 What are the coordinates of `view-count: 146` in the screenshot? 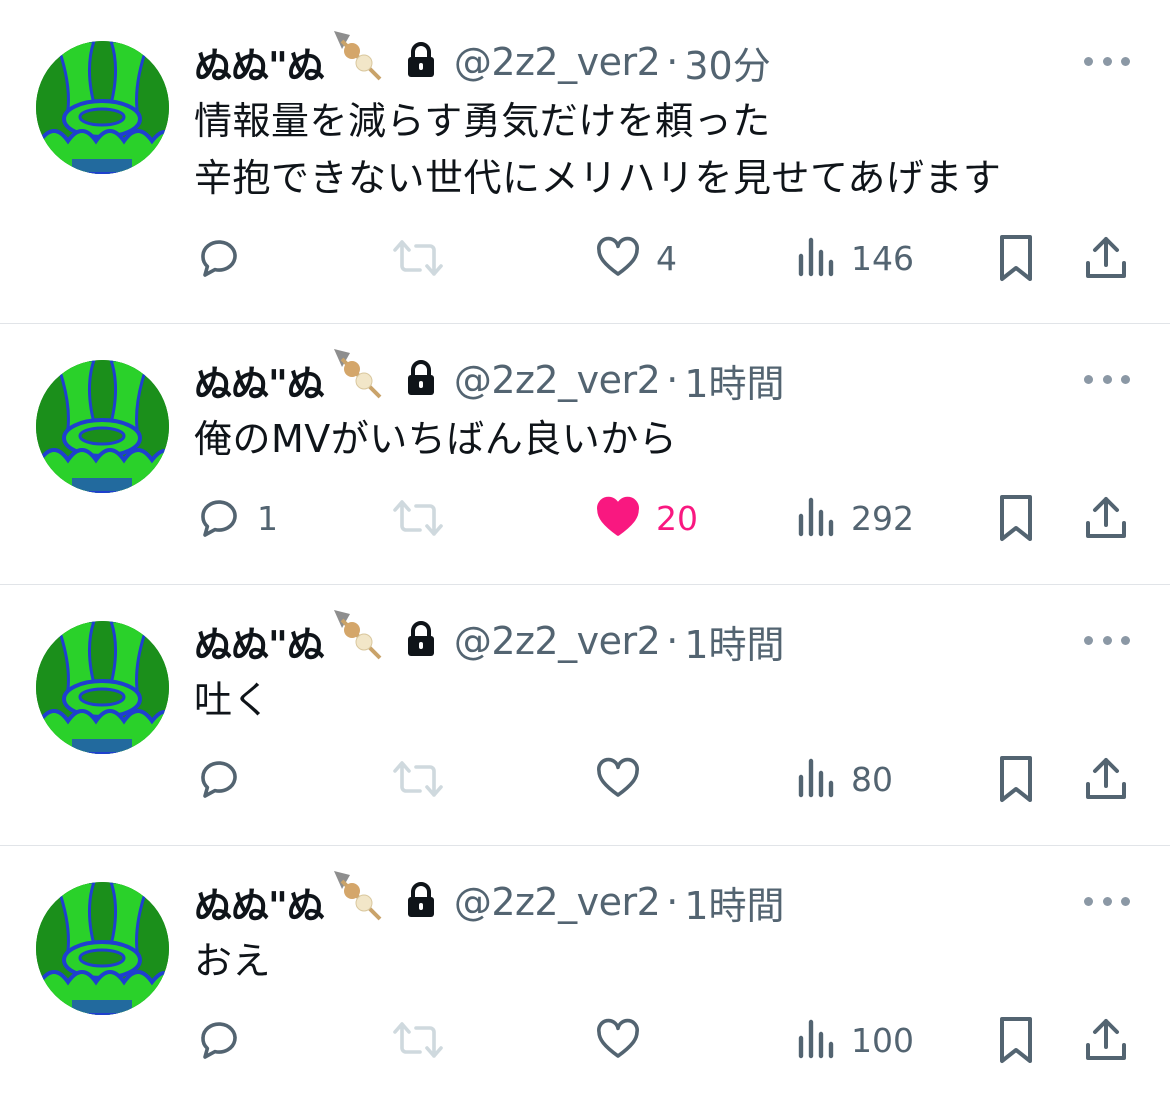 It's located at (882, 258).